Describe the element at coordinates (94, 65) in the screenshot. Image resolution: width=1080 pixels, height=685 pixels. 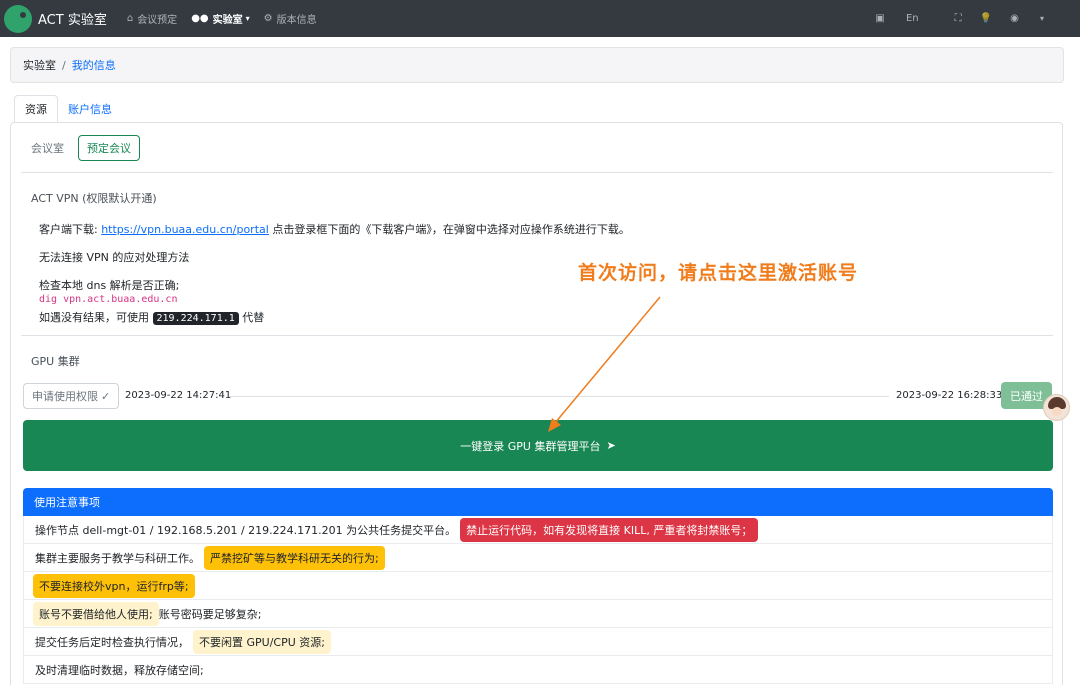
I see `breadcrumb-current: 我的信息` at that location.